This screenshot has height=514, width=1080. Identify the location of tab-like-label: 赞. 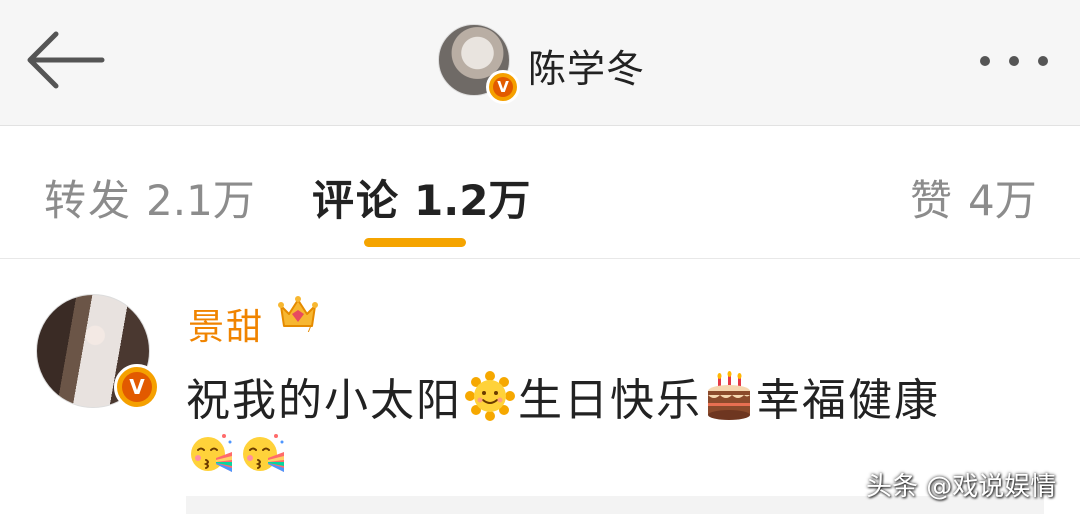
(932, 200).